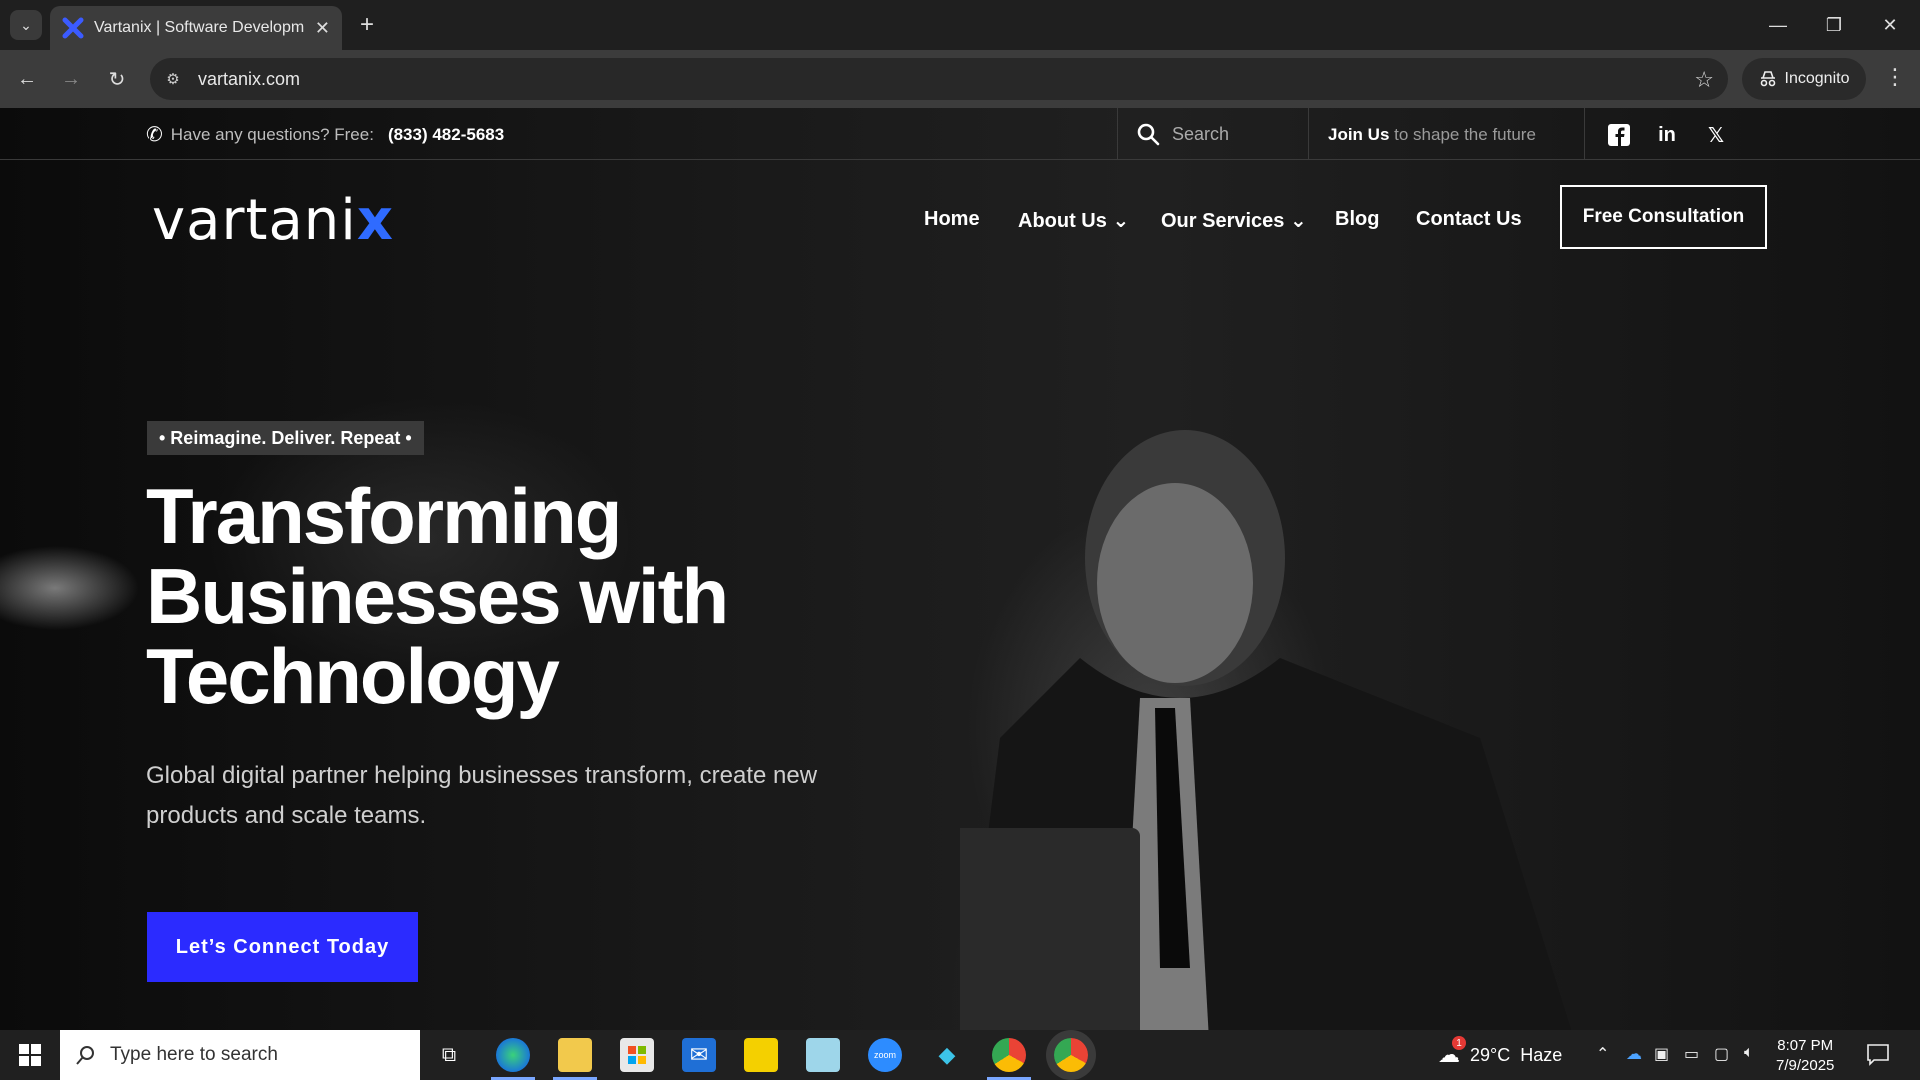  What do you see at coordinates (71, 79) in the screenshot?
I see `forward-icon: →` at bounding box center [71, 79].